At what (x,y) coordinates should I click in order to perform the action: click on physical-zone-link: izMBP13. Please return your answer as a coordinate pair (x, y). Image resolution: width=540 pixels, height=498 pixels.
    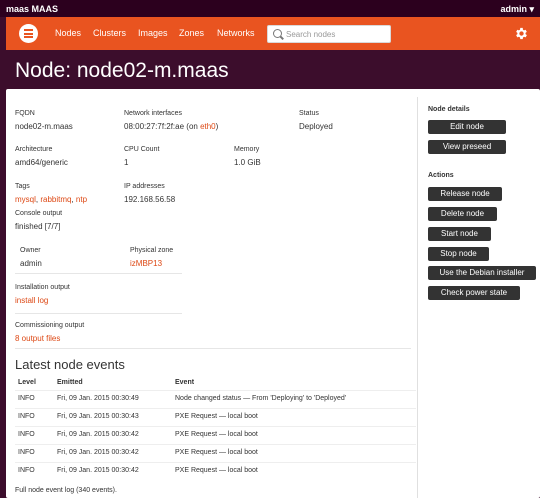
    Looking at the image, I should click on (146, 263).